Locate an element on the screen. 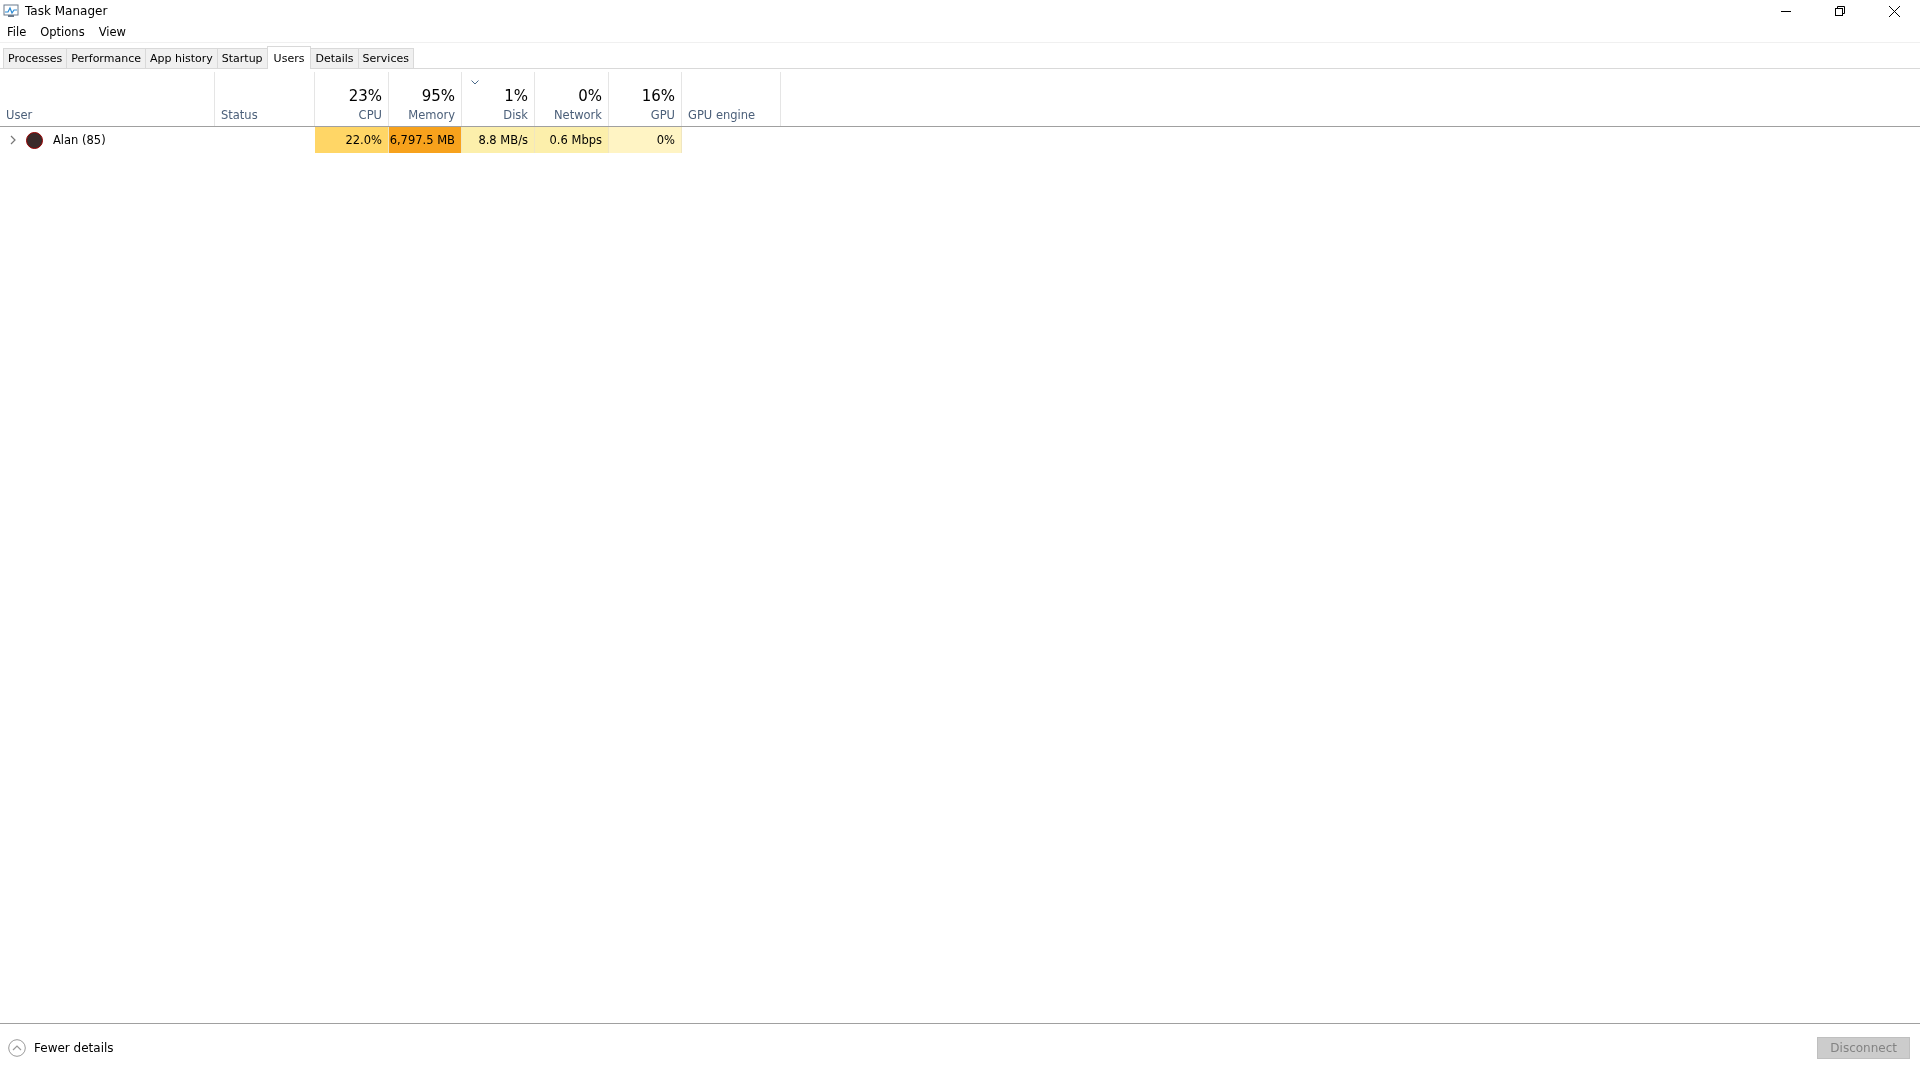  minimize-icon is located at coordinates (1786, 11).